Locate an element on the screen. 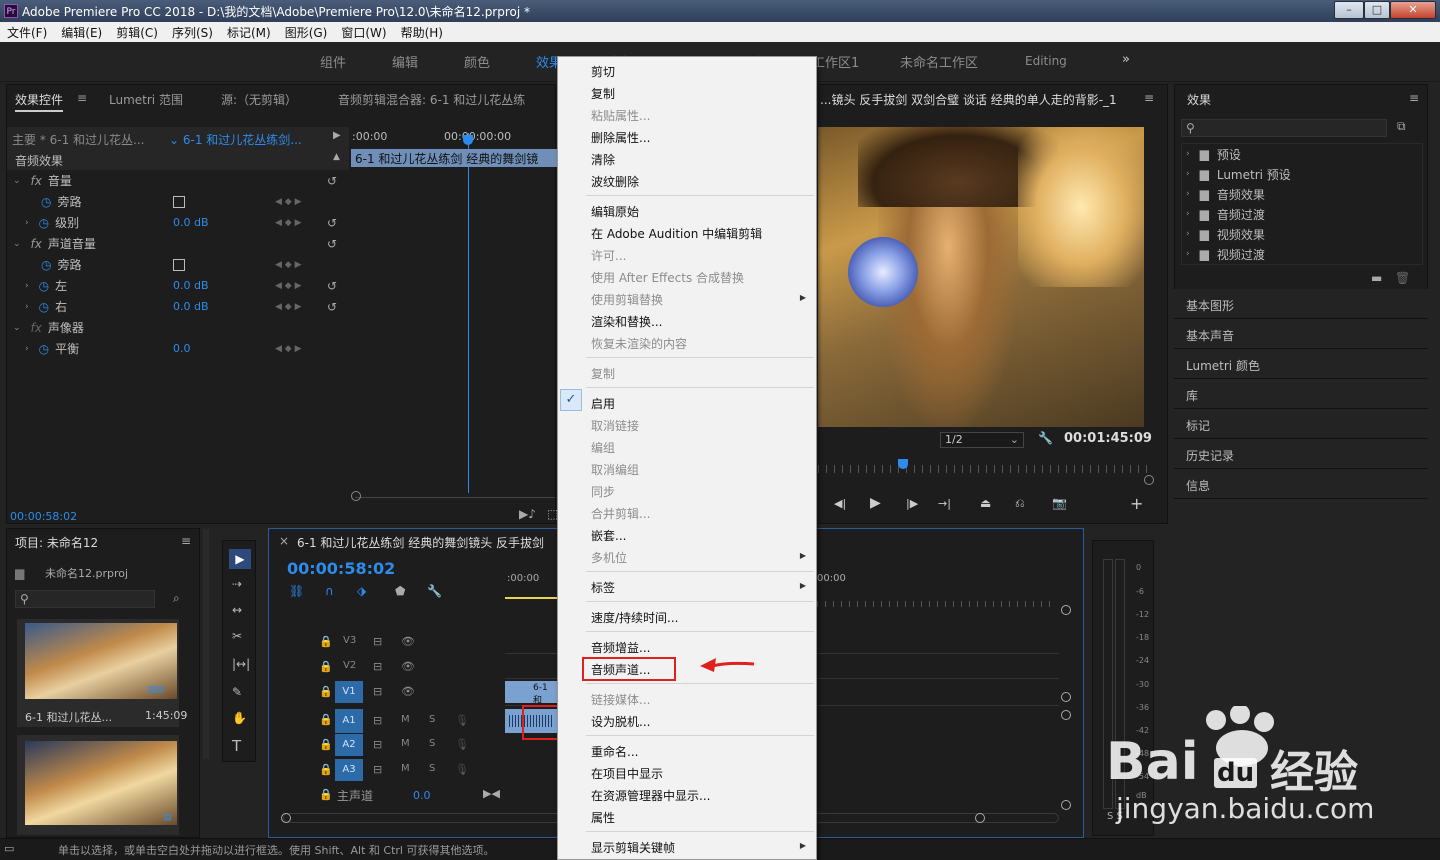  find-icon: ⌕ is located at coordinates (176, 598).